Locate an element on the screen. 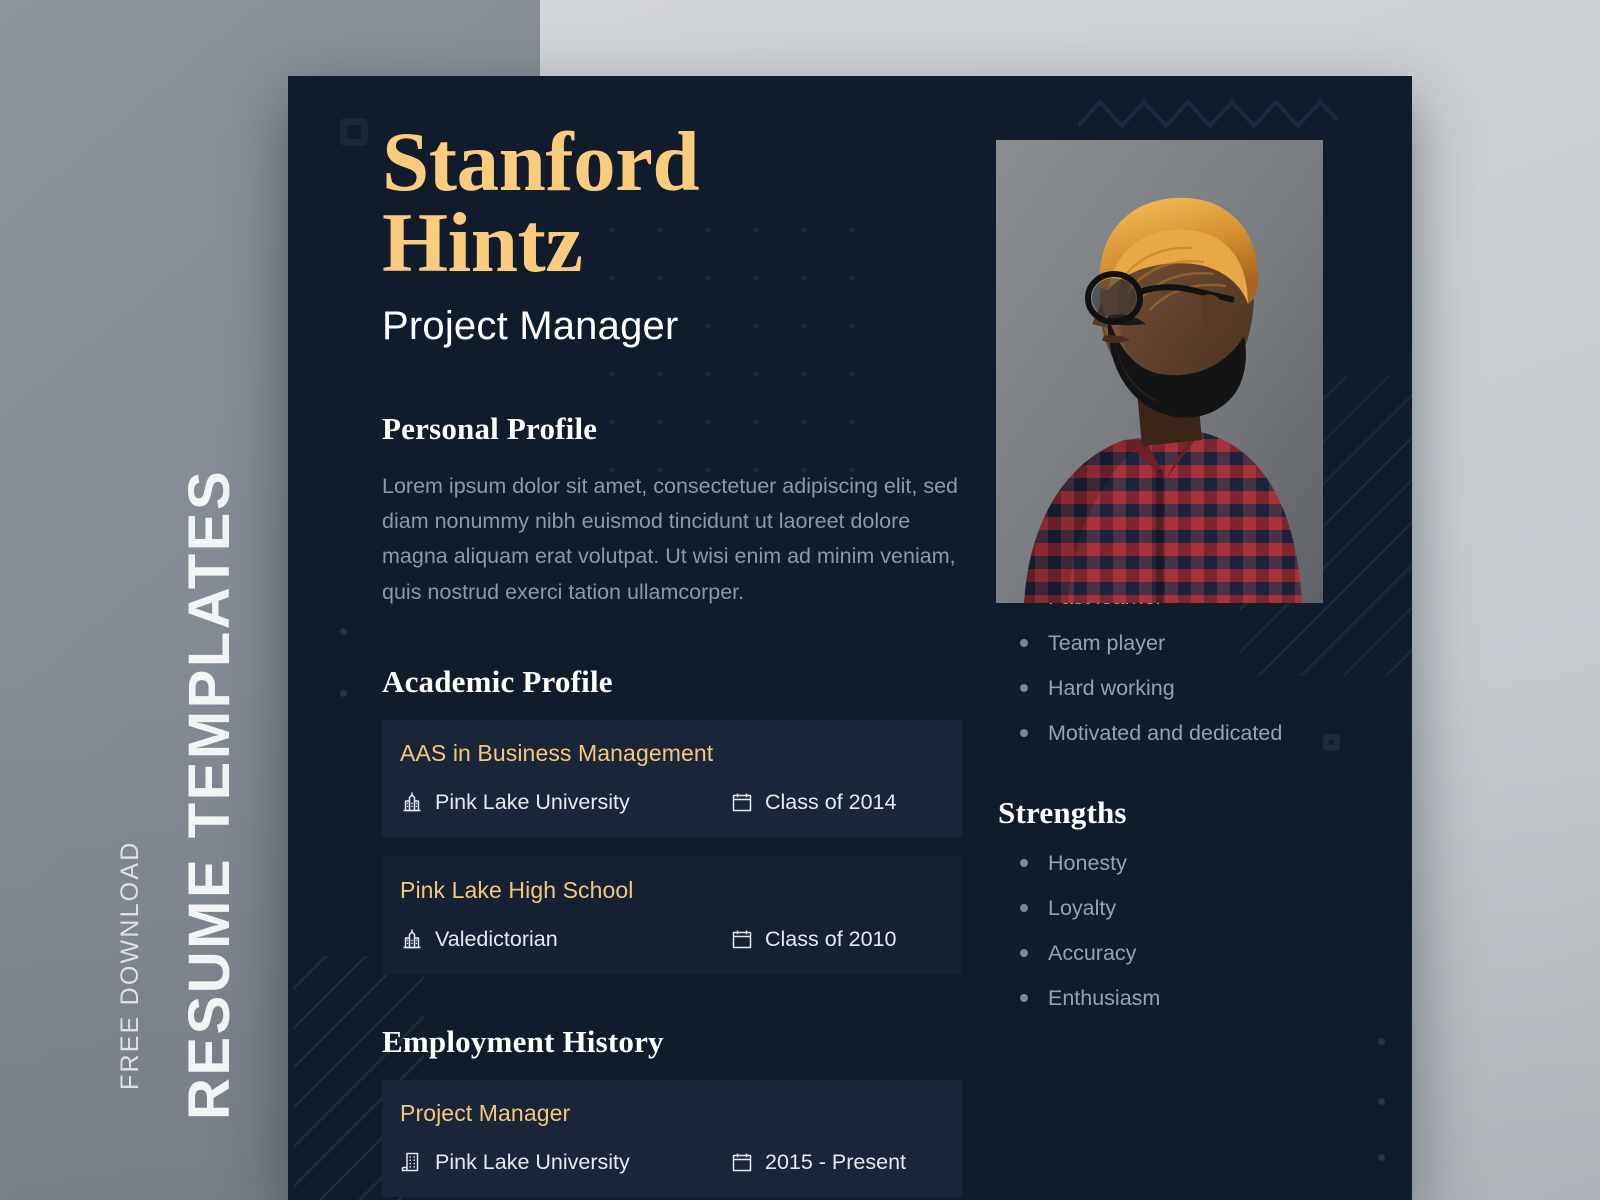  section-heading-strengths: Strengths is located at coordinates (1062, 812).